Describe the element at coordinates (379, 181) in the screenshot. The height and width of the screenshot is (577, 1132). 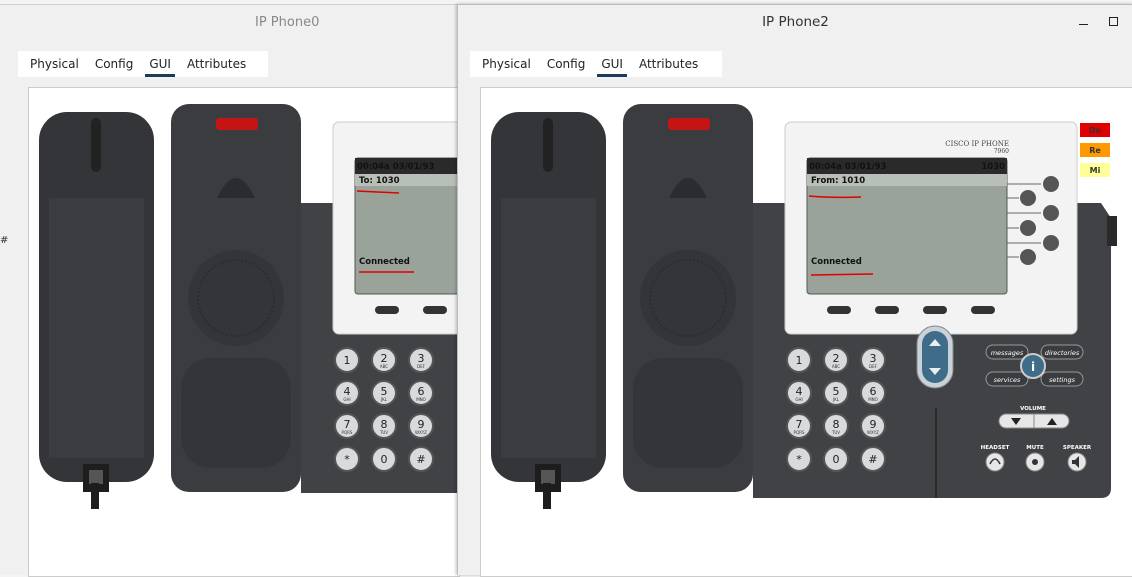
I see `lcd-call-line: To: 1030` at that location.